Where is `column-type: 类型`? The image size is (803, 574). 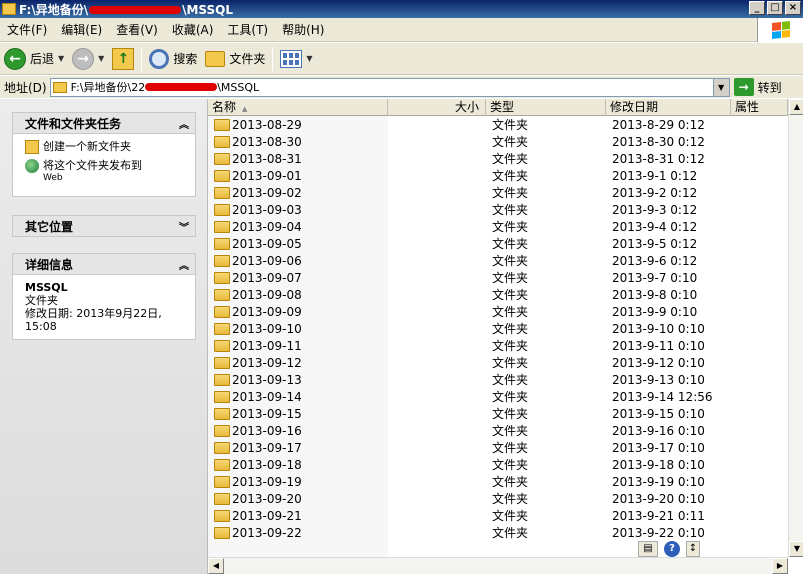 column-type: 类型 is located at coordinates (546, 107).